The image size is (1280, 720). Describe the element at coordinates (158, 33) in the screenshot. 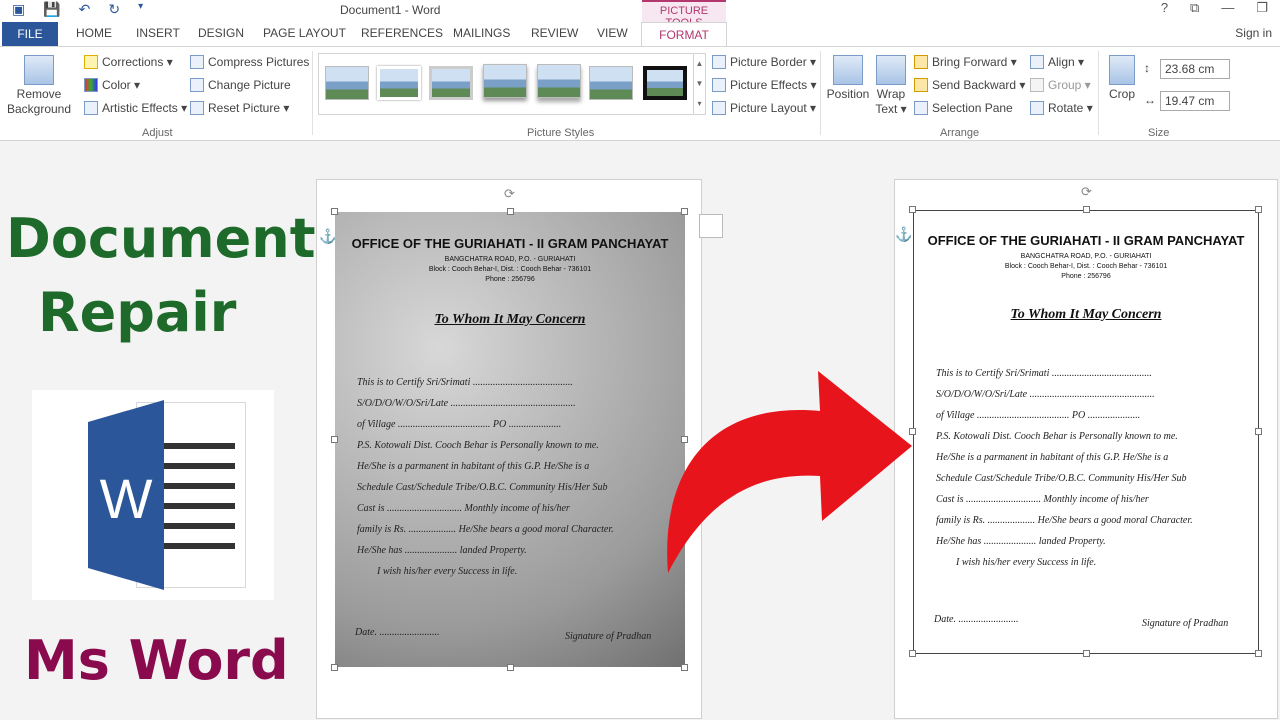

I see `tab-insert: INSERT` at that location.